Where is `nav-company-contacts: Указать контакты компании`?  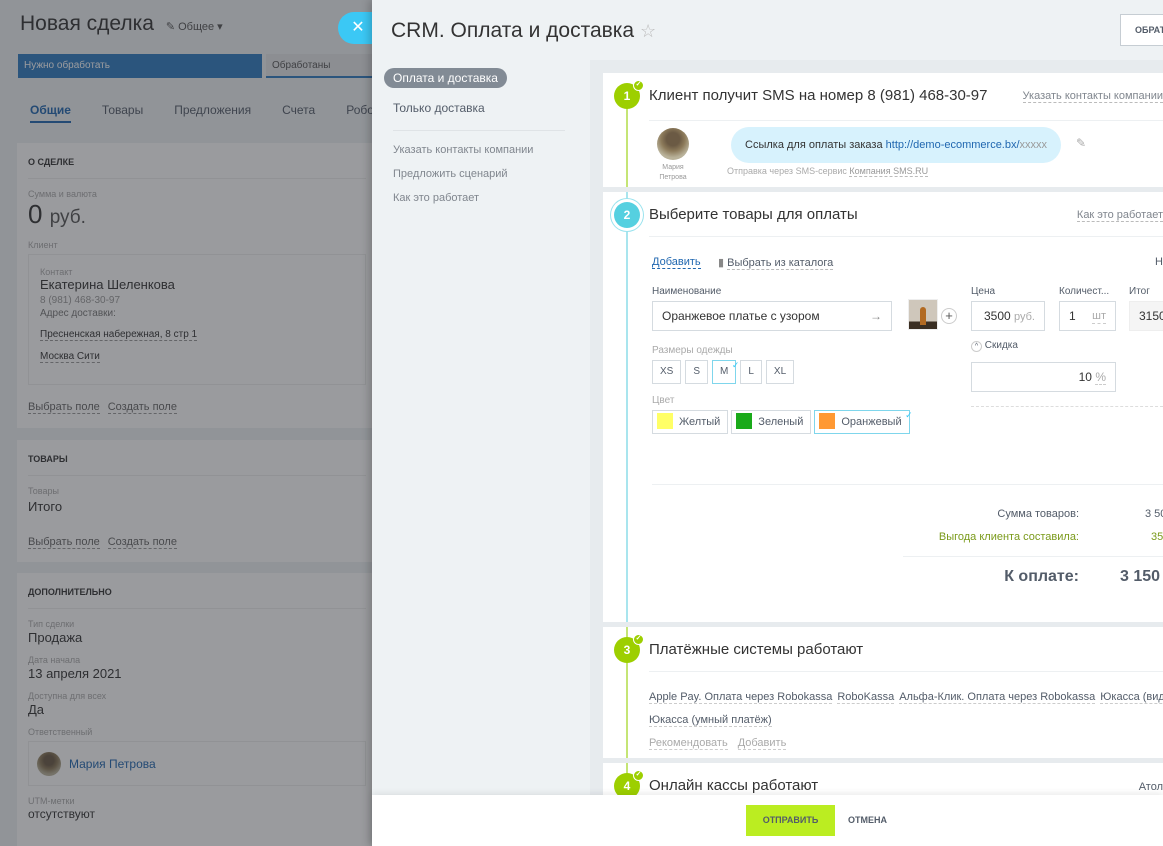
nav-company-contacts: Указать контакты компании is located at coordinates (463, 150).